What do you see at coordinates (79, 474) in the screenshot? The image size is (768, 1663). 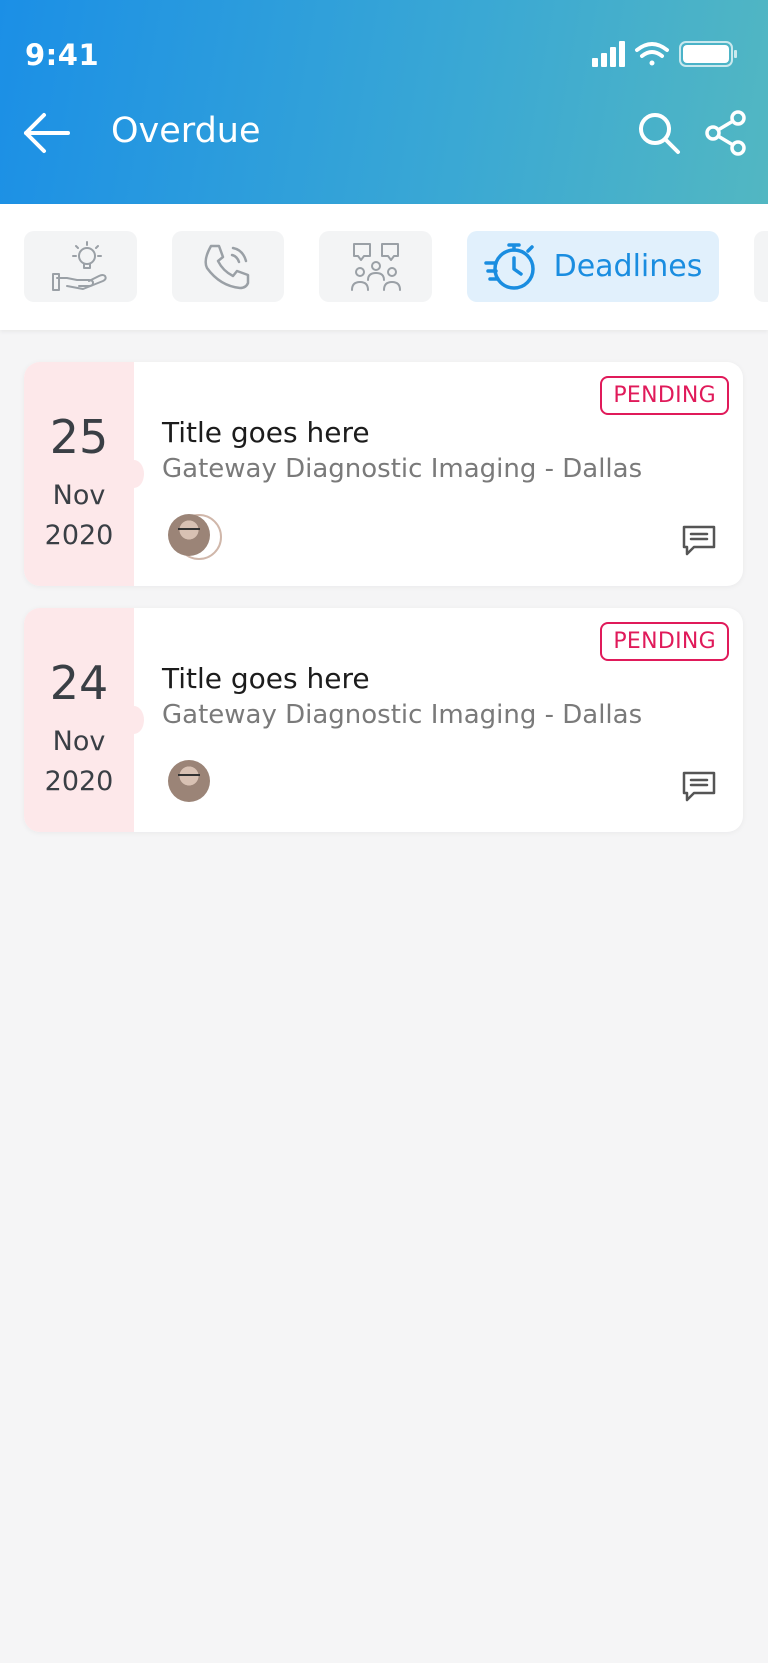 I see `date-block: 25 Nov 2020` at bounding box center [79, 474].